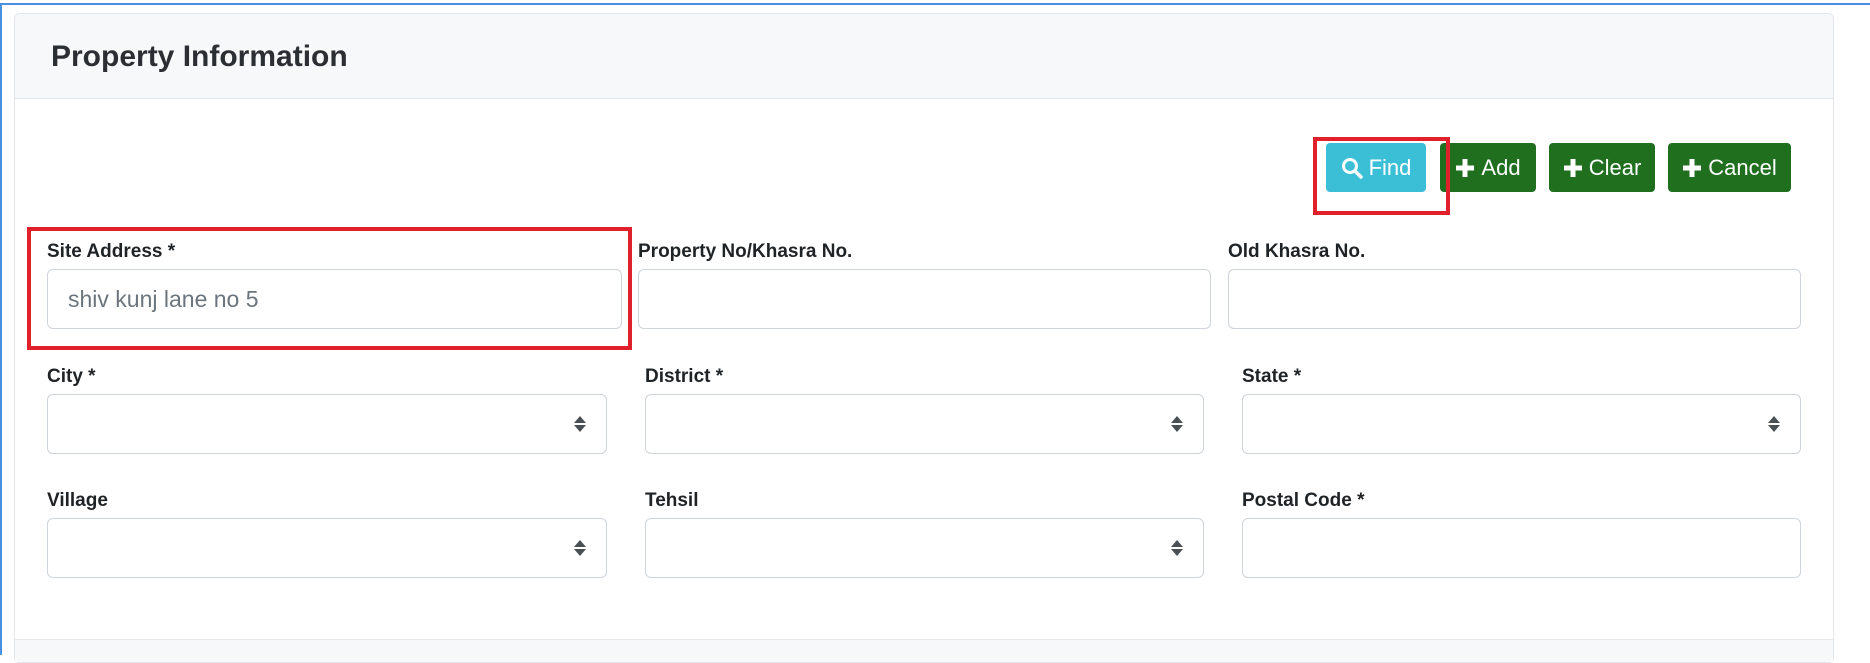  I want to click on add-button-label: Add, so click(1501, 167).